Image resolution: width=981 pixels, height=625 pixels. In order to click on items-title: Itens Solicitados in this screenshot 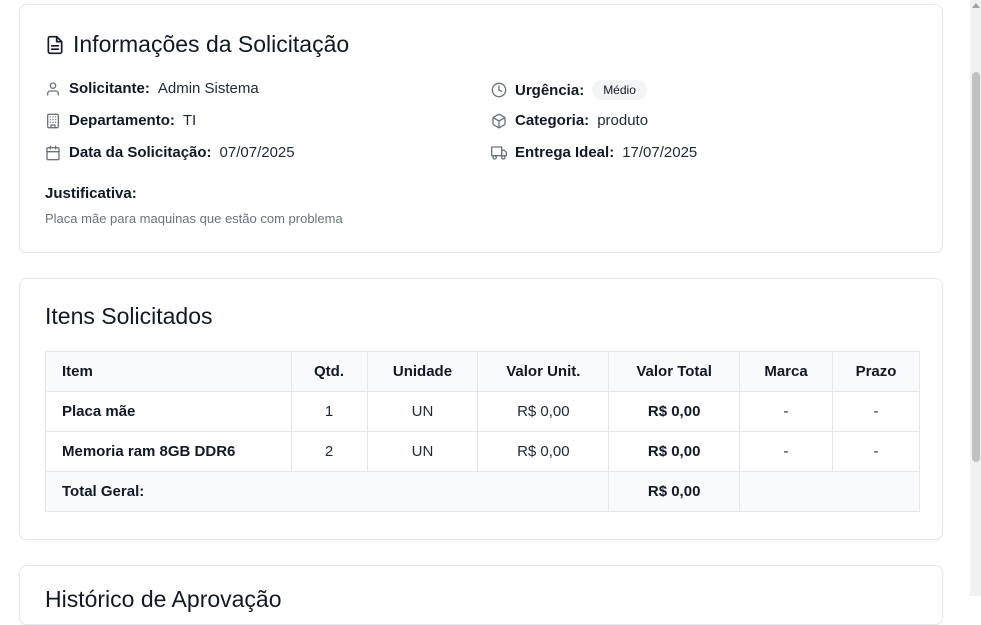, I will do `click(129, 316)`.